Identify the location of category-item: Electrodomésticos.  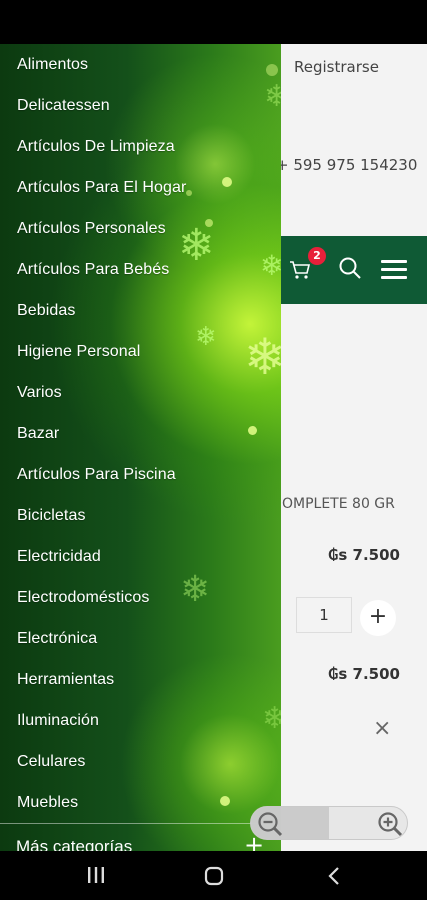
(140, 597).